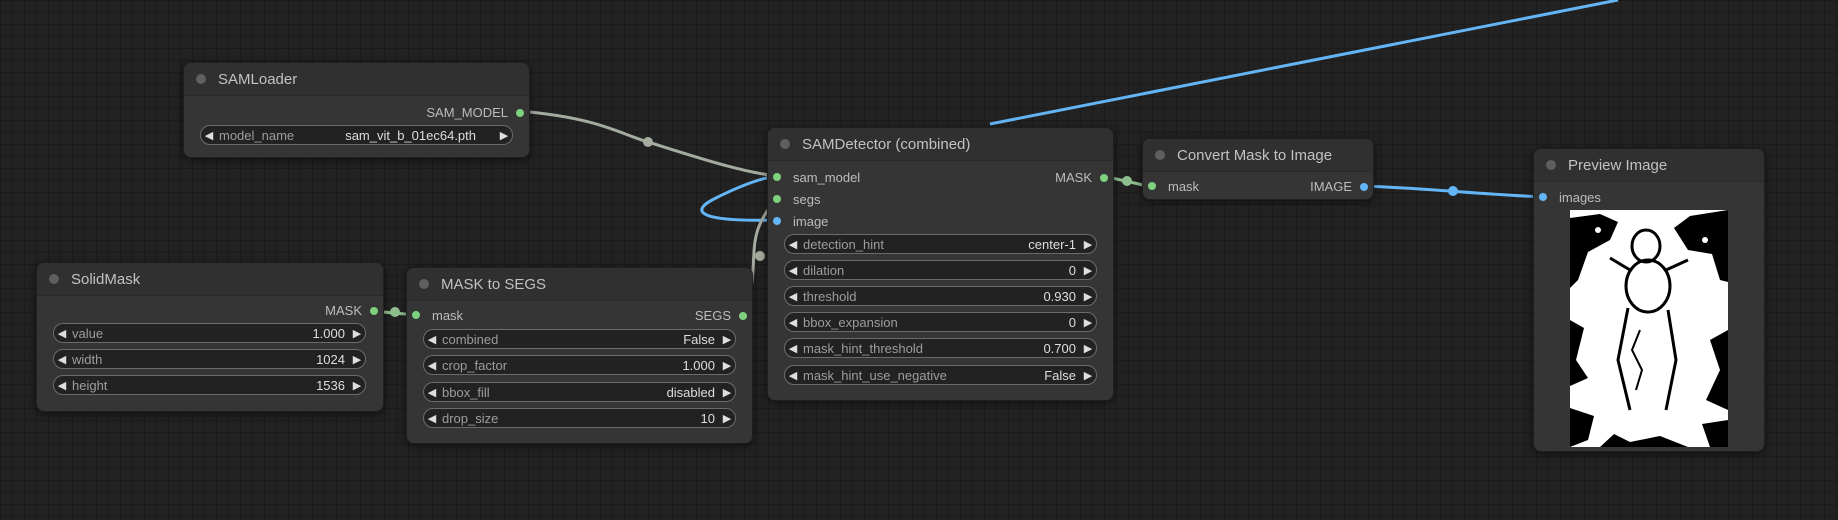  I want to click on link-image-preview, so click(1452, 191).